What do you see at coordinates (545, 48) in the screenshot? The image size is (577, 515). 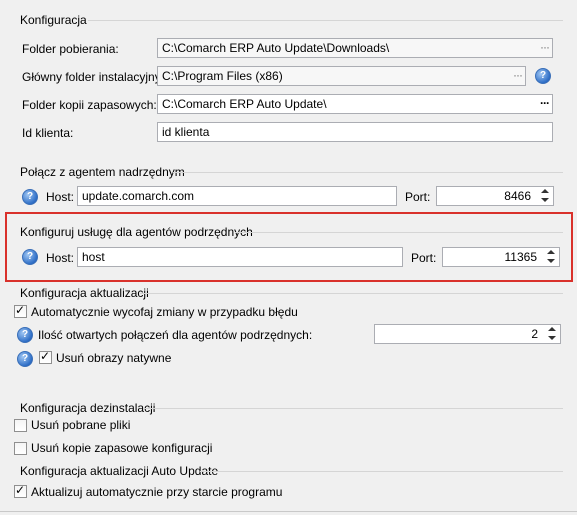 I see `download-folder-browse-button: ···` at bounding box center [545, 48].